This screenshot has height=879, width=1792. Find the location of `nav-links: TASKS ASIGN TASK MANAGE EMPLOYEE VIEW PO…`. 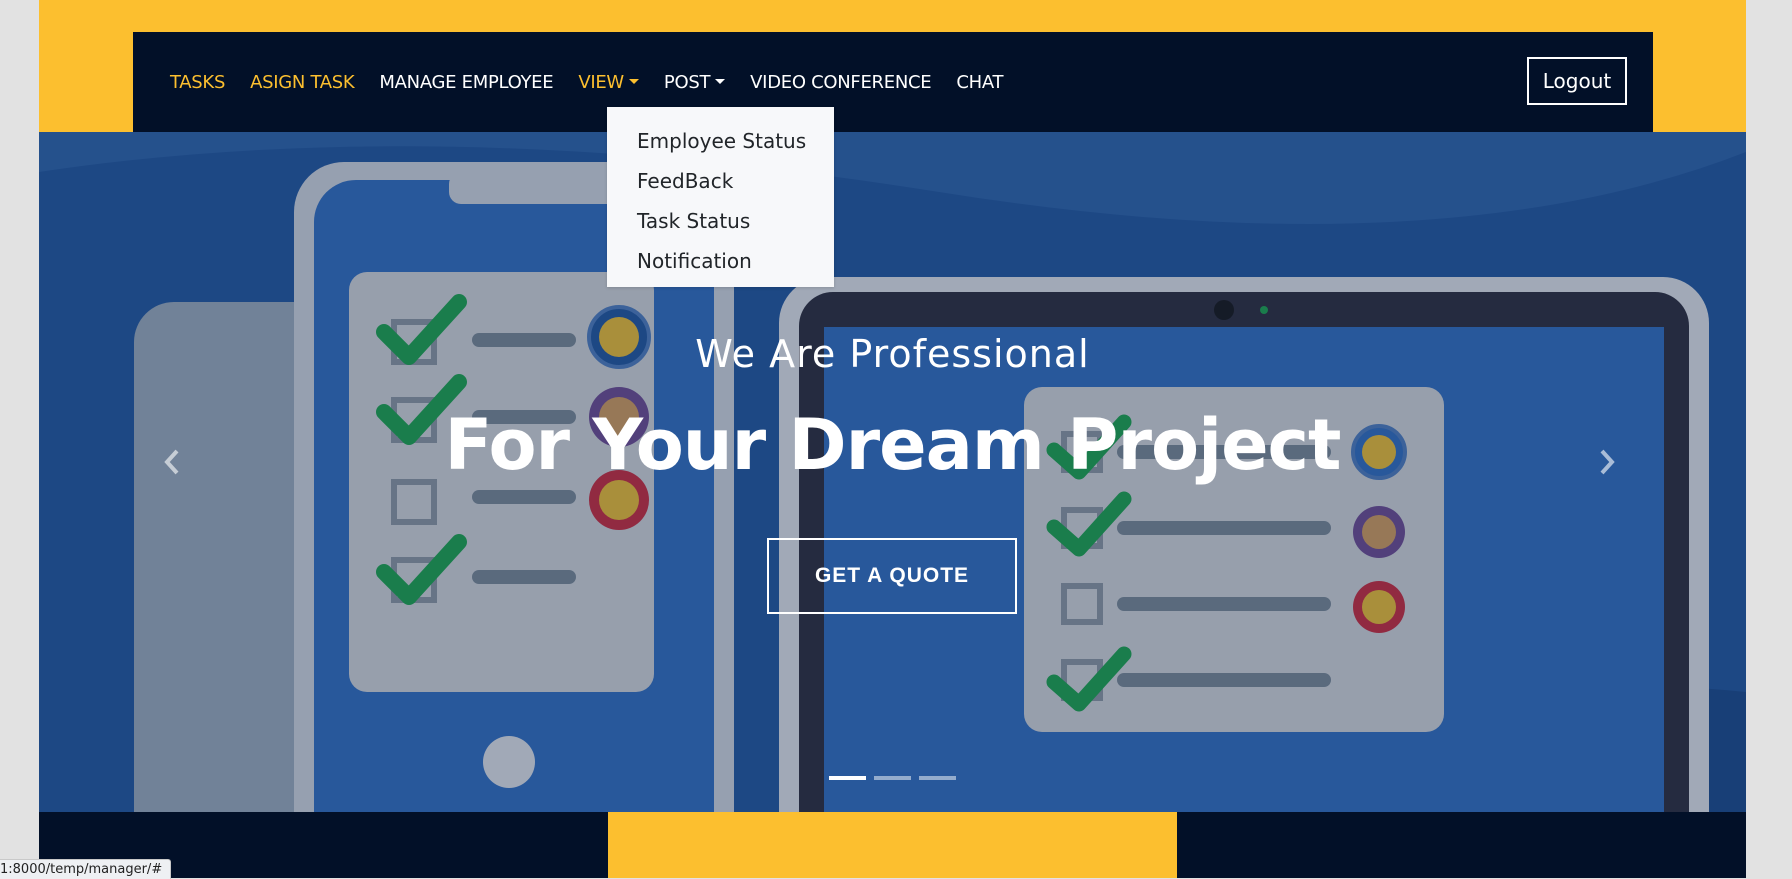

nav-links: TASKS ASIGN TASK MANAGE EMPLOYEE VIEW PO… is located at coordinates (586, 82).